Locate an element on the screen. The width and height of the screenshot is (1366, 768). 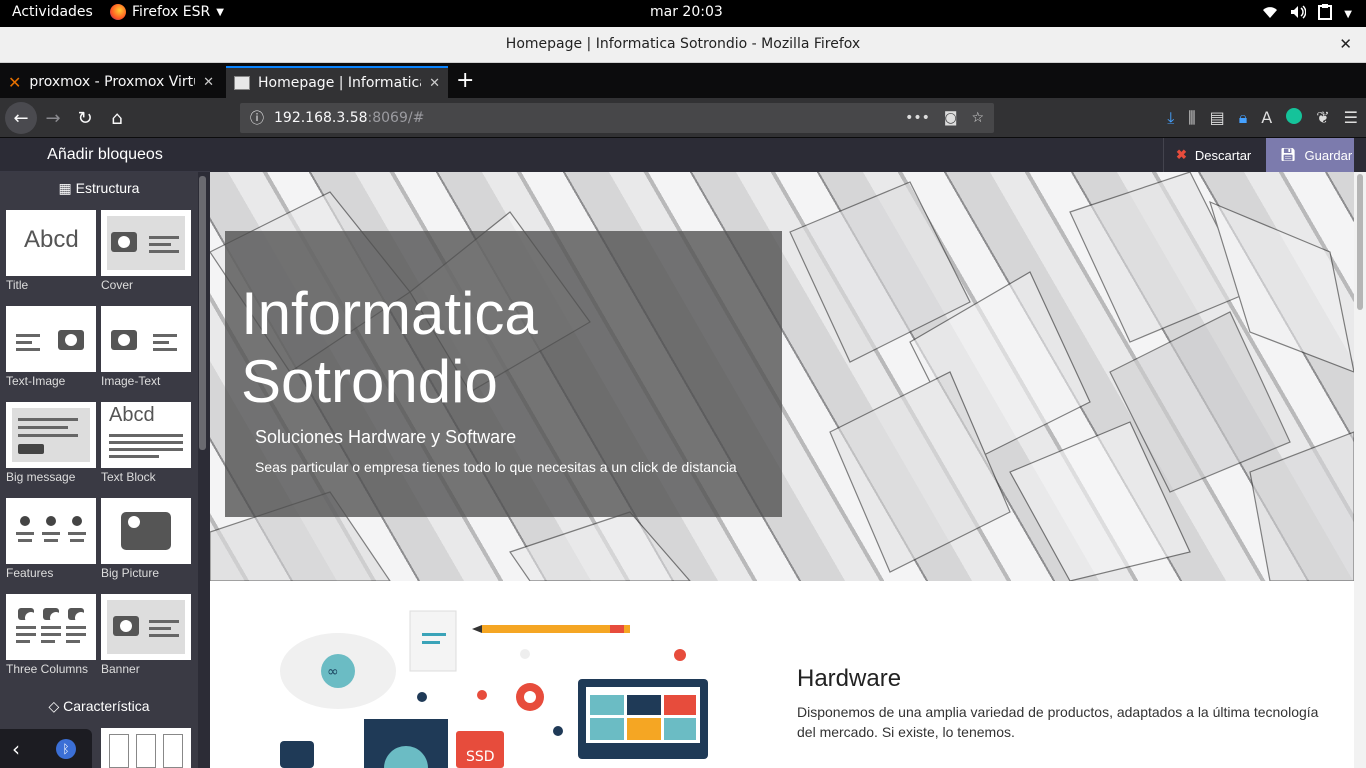
system-tray: ▼ is located at coordinates (1307, 14).